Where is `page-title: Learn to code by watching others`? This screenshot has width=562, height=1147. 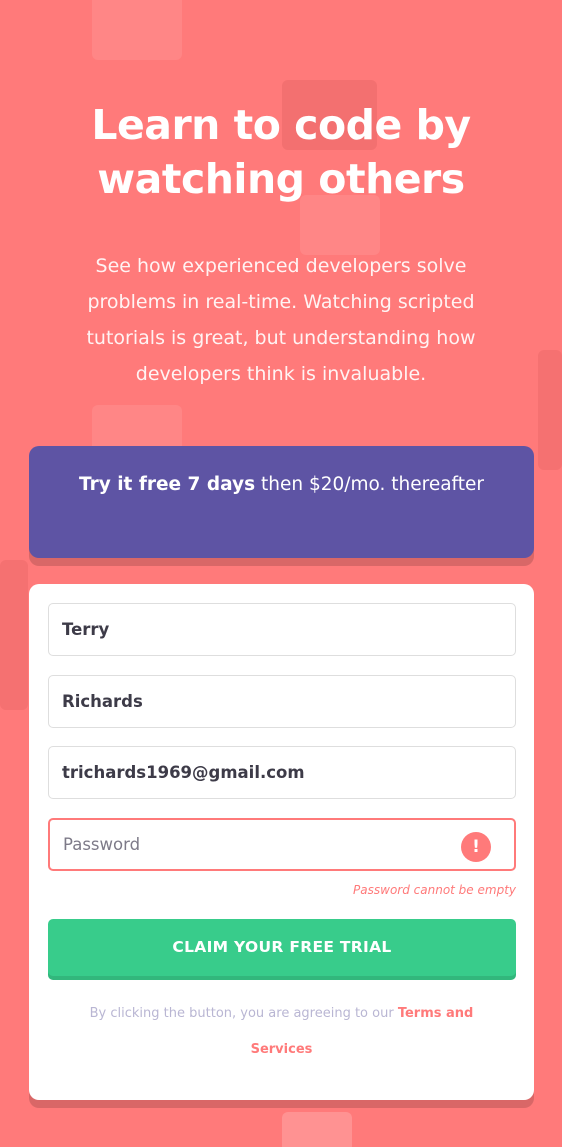
page-title: Learn to code by watching others is located at coordinates (281, 152).